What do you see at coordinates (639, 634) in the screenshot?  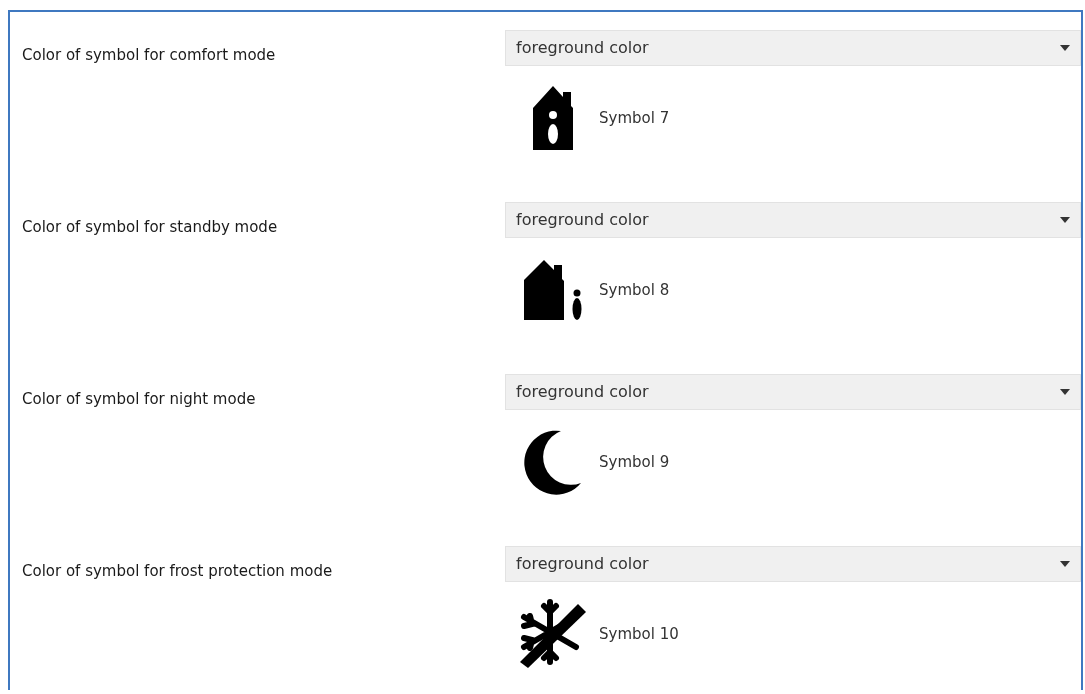 I see `symbol-label: Symbol 10` at bounding box center [639, 634].